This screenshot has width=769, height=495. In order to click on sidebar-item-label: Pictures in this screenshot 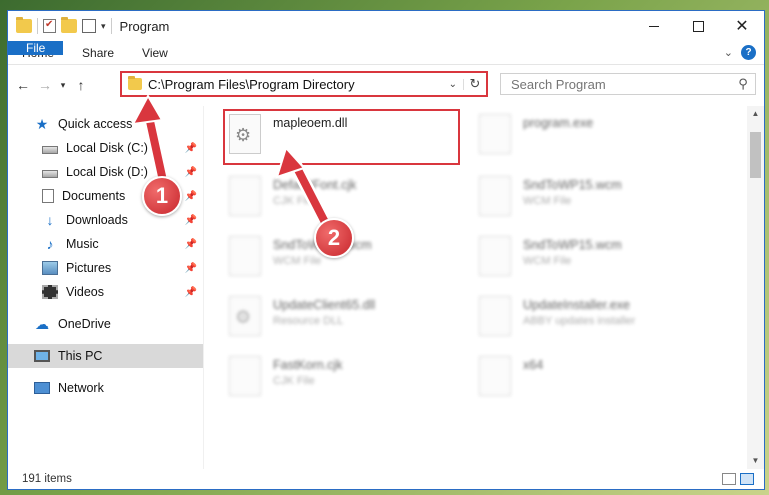, I will do `click(89, 268)`.